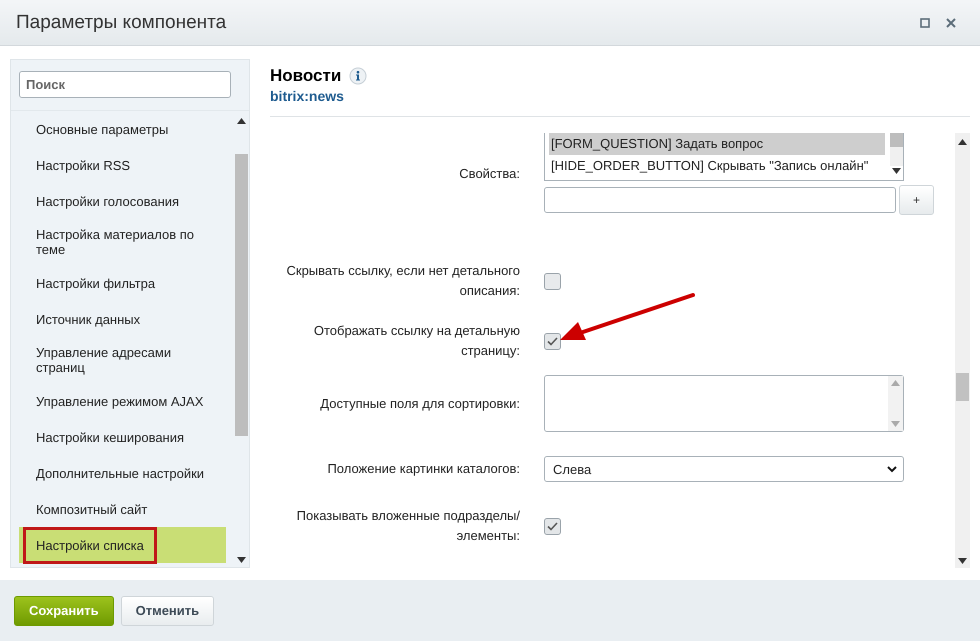 Image resolution: width=980 pixels, height=641 pixels. I want to click on add-button: +, so click(916, 200).